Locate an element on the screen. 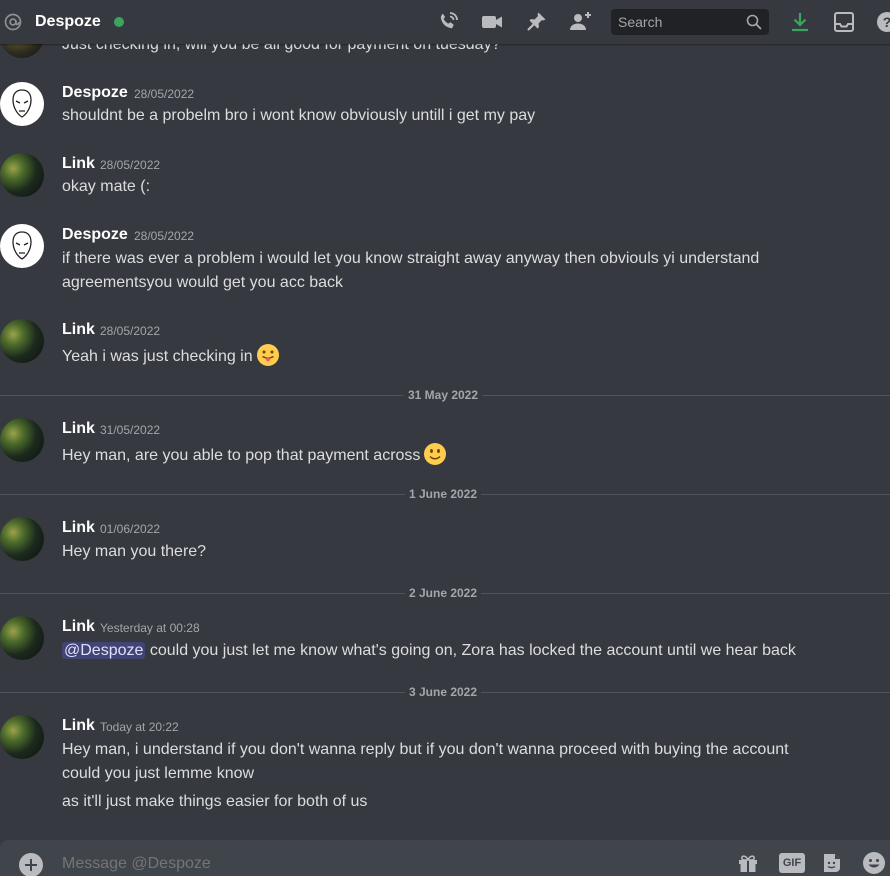 The height and width of the screenshot is (876, 890). message-timestamp: 01/06/2022 is located at coordinates (130, 529).